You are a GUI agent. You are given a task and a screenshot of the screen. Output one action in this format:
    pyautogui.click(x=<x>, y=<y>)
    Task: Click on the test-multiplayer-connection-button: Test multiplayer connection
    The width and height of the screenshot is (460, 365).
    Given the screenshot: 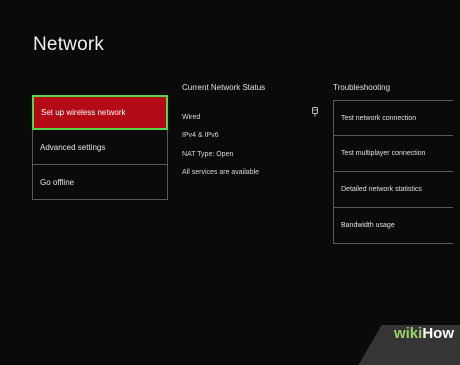 What is the action you would take?
    pyautogui.click(x=393, y=154)
    